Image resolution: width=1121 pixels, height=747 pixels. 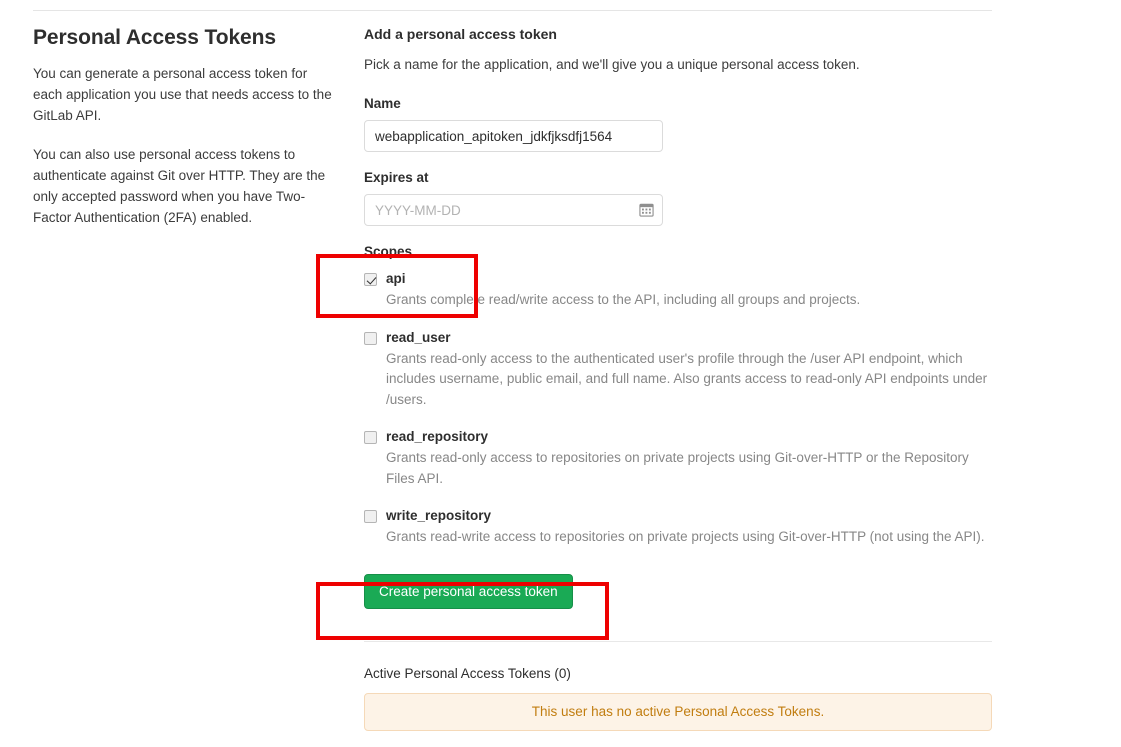 What do you see at coordinates (382, 103) in the screenshot?
I see `name-label: Name` at bounding box center [382, 103].